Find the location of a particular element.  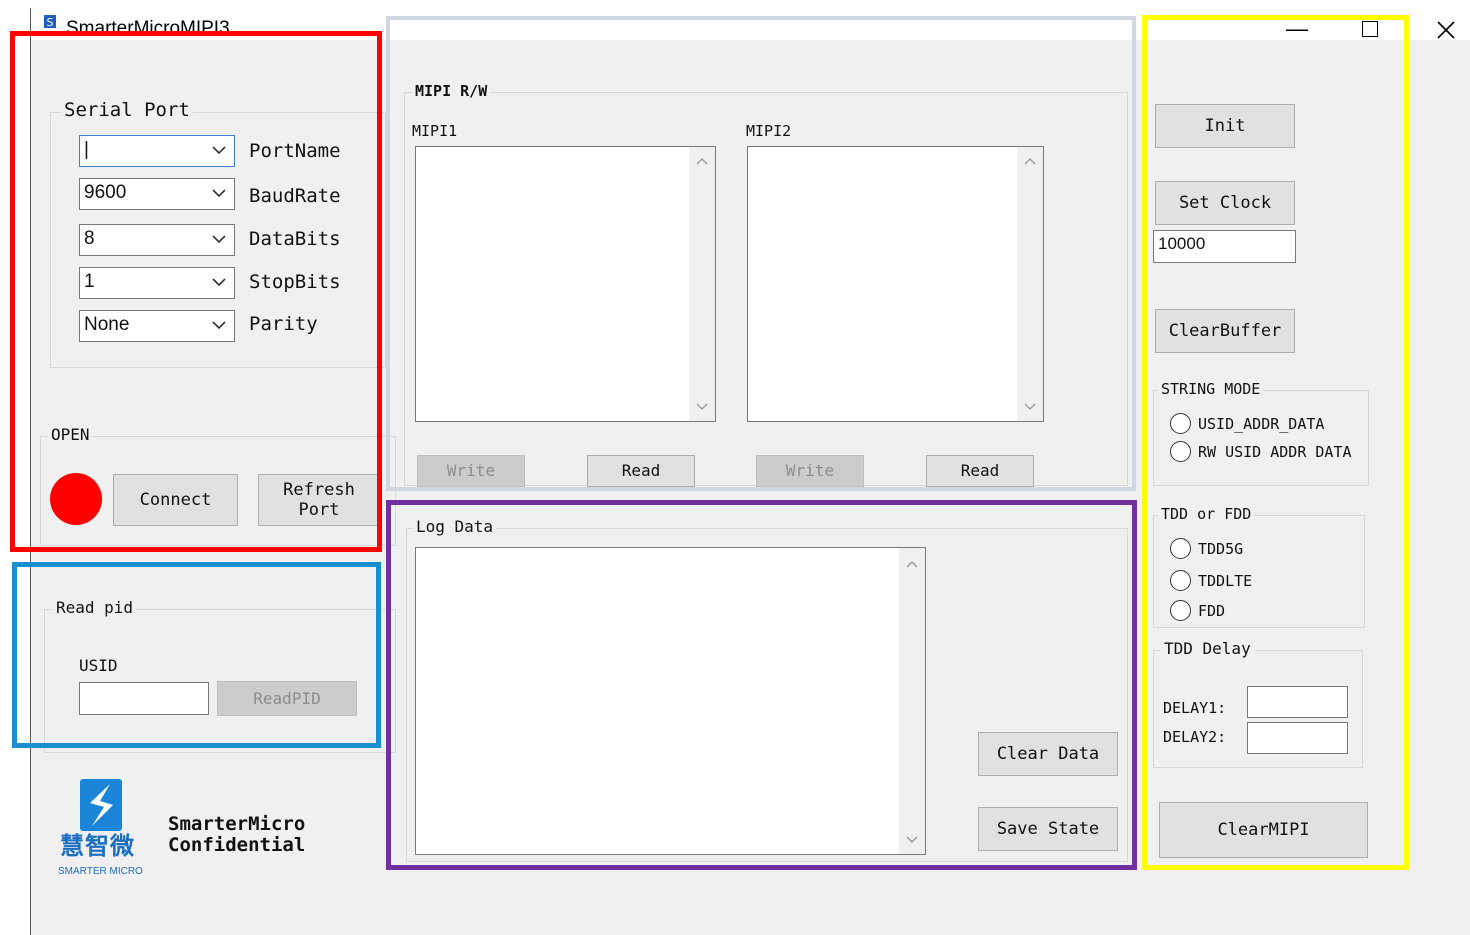

connection-status-indicator is located at coordinates (76, 499).